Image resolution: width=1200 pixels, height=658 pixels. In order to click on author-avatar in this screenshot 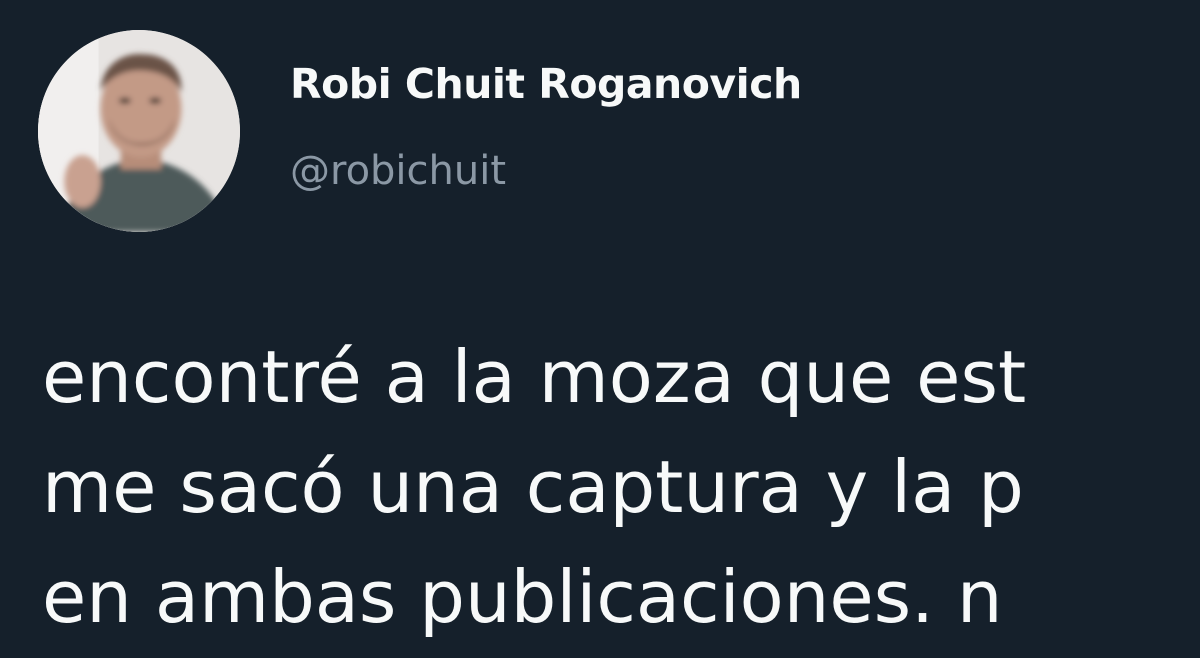, I will do `click(139, 131)`.